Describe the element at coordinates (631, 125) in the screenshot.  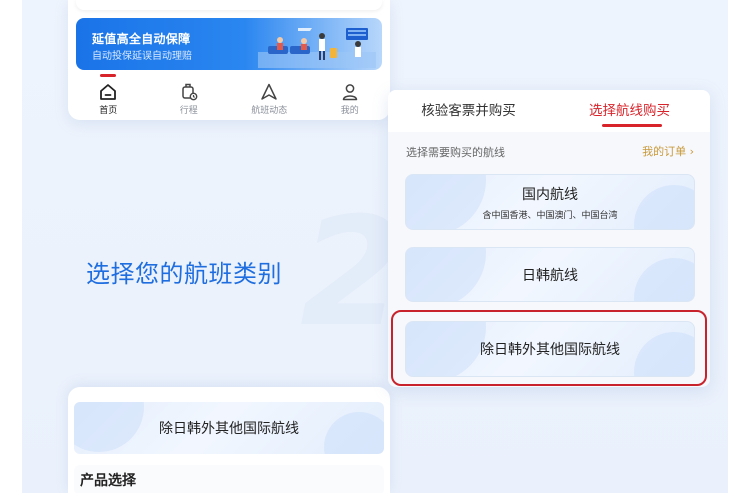
I see `active-tab-underline` at that location.